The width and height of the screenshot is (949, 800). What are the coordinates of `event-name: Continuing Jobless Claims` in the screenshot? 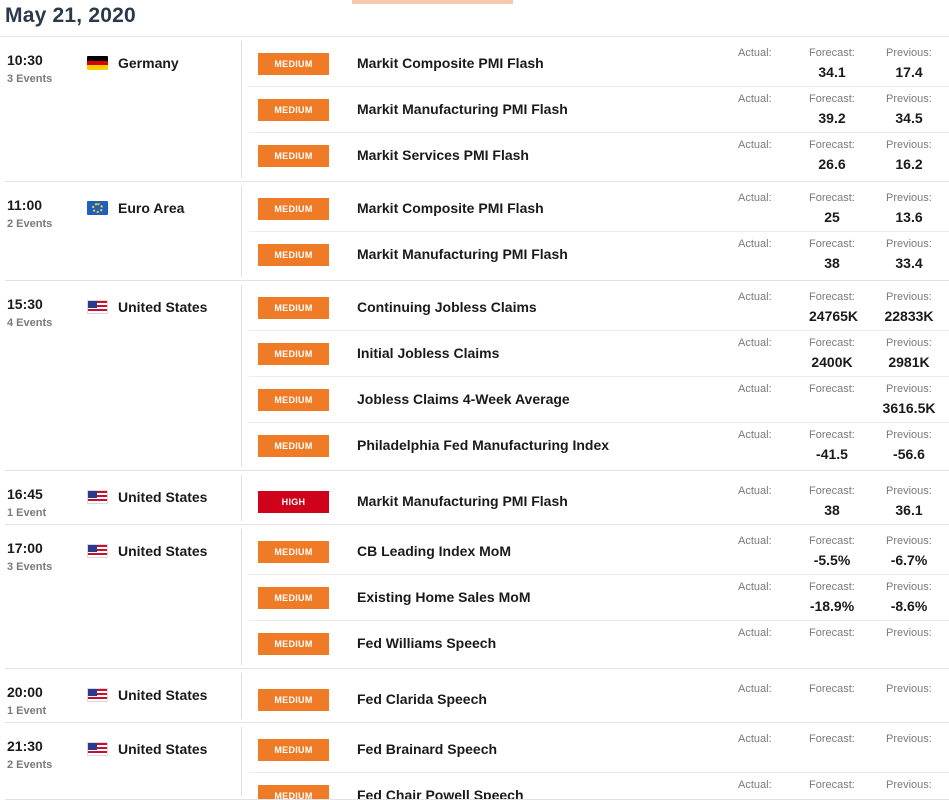 It's located at (447, 307).